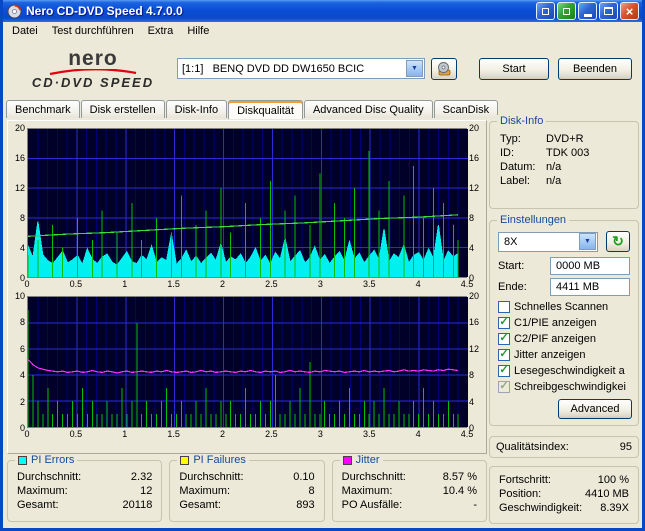  What do you see at coordinates (590, 287) in the screenshot?
I see `end-field: 4411 MB` at bounding box center [590, 287].